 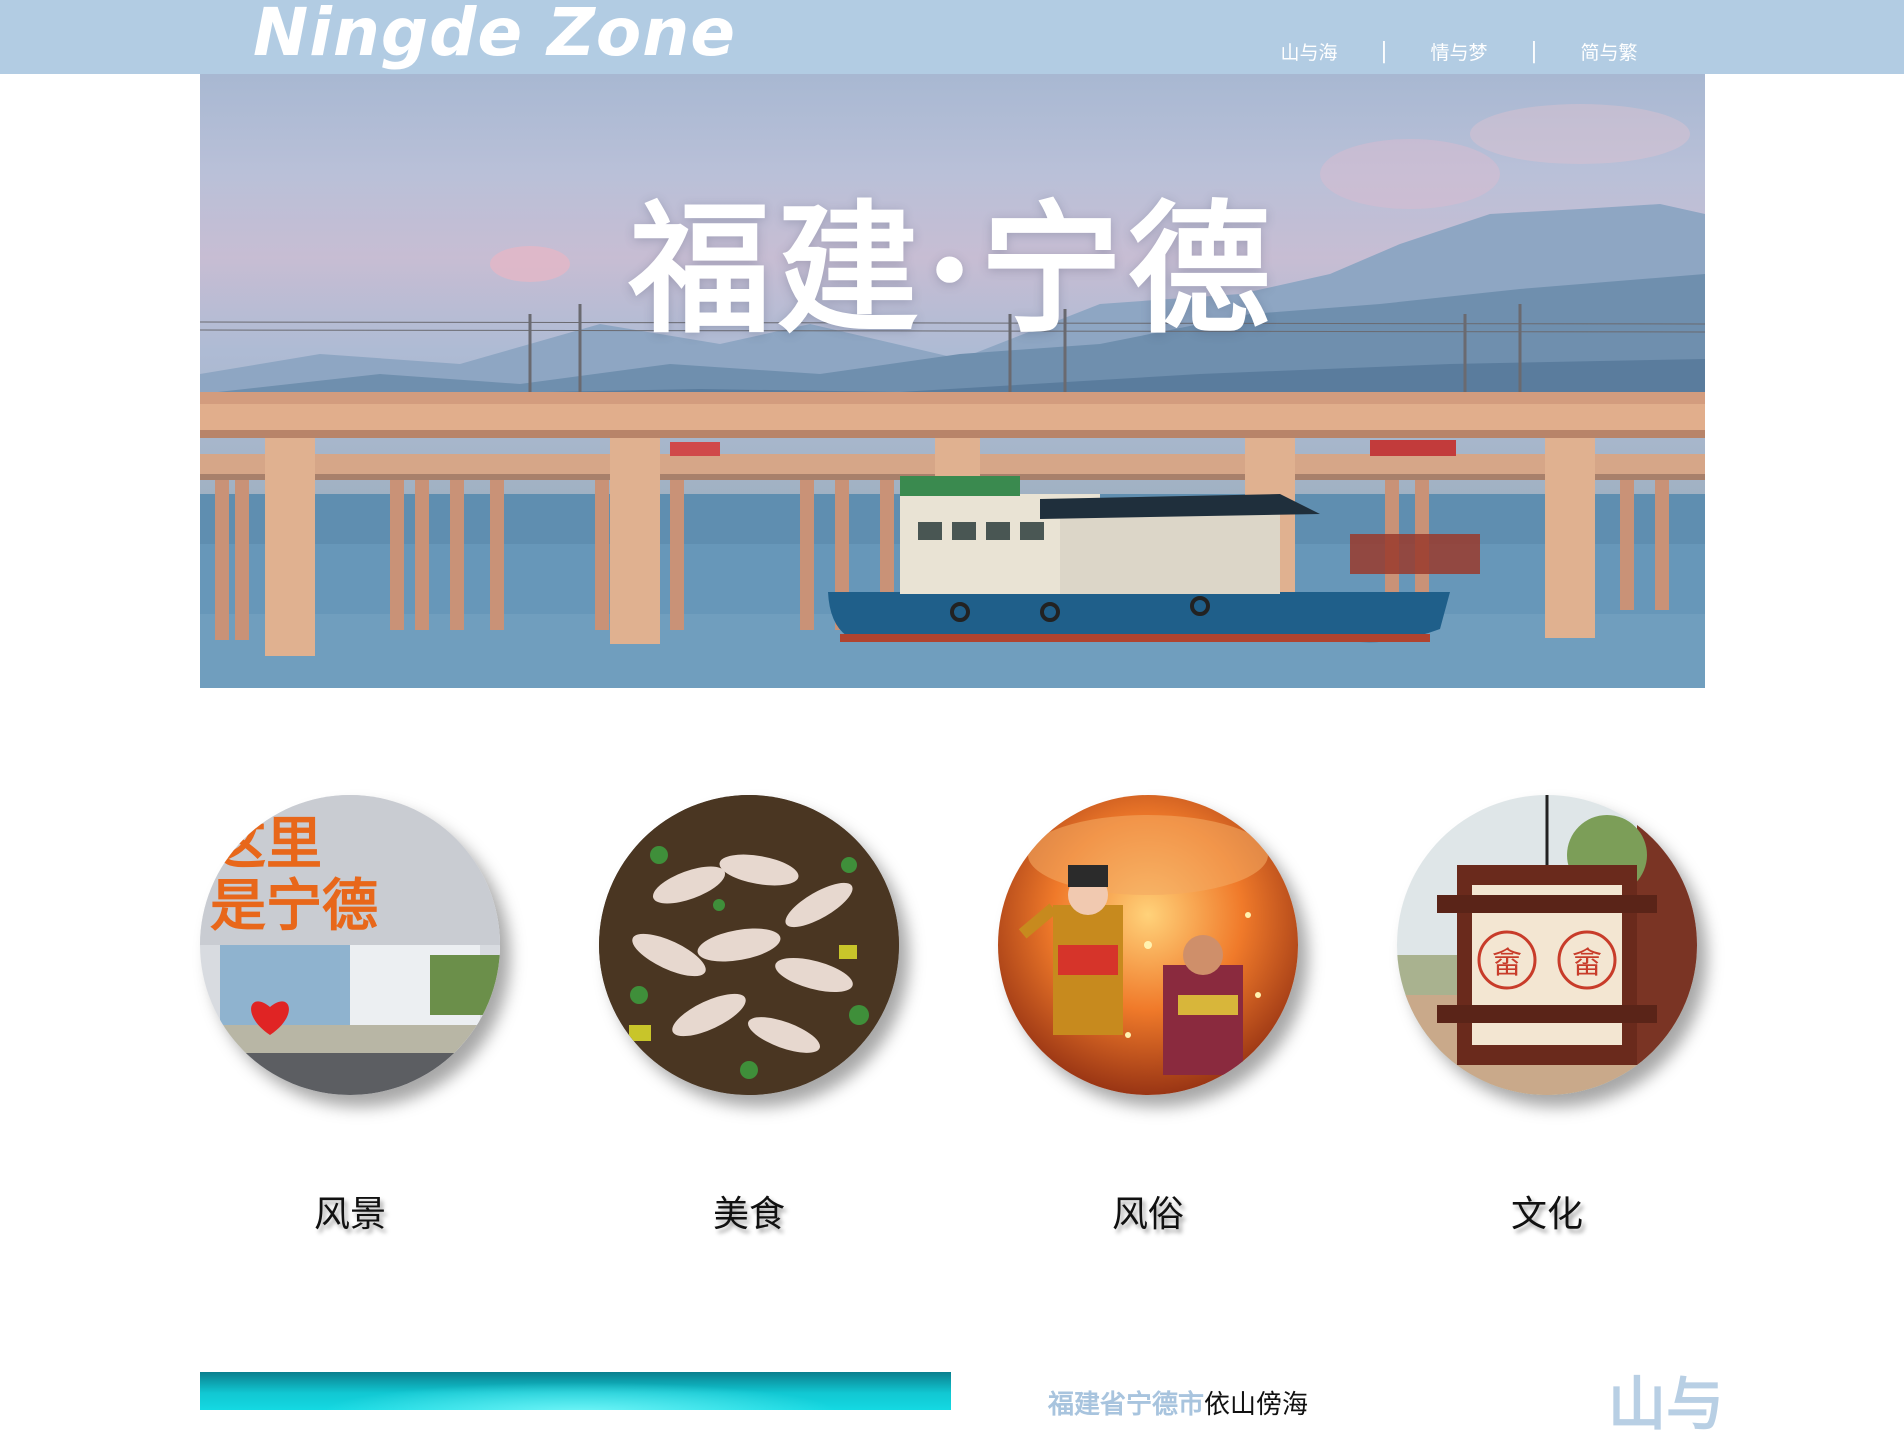 I want to click on top-header: Ningde Zone 山与海 | 情与梦 | 简与繁, so click(x=952, y=37).